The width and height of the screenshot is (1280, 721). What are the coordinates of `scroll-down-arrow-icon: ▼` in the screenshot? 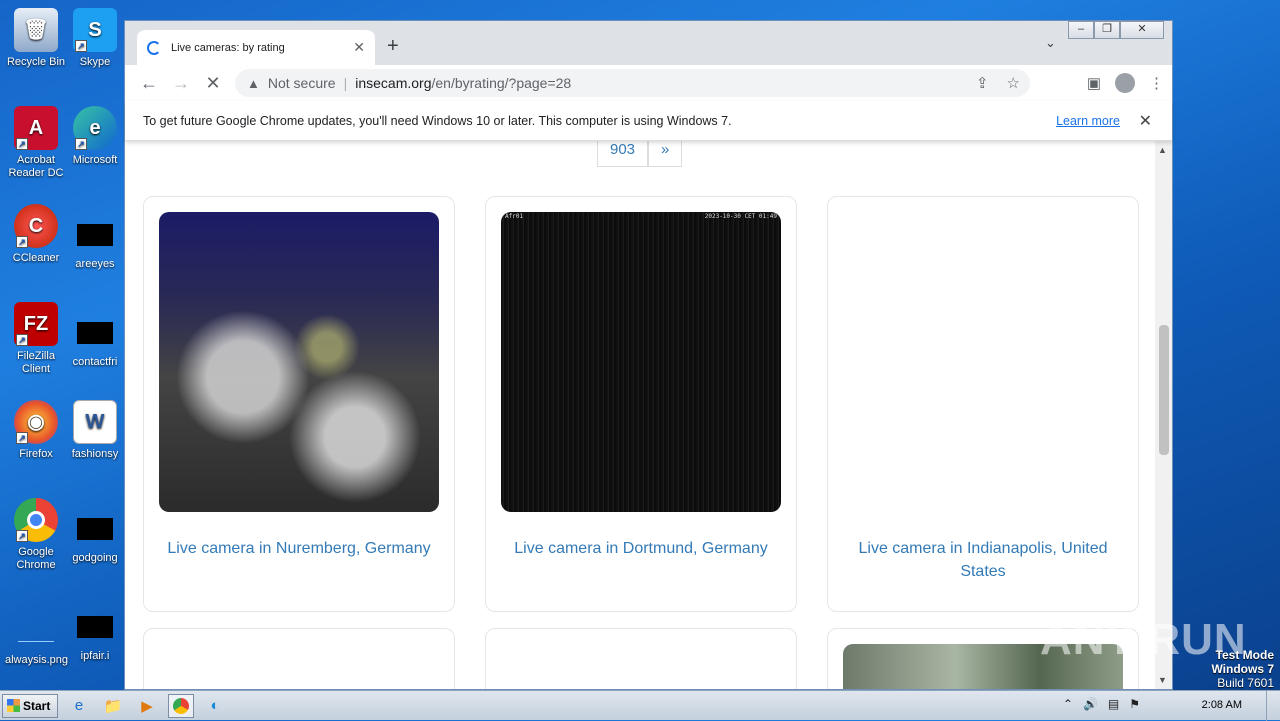 It's located at (1162, 680).